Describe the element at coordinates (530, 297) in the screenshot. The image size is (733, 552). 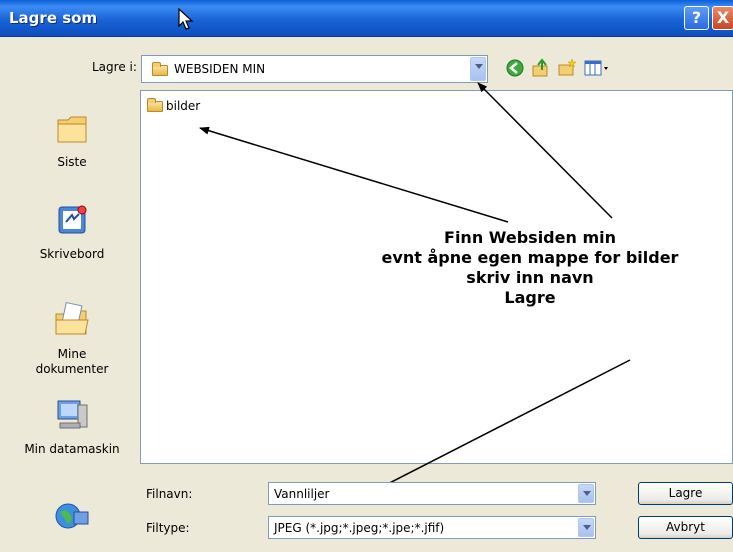
I see `annotation-line-4: Lagre` at that location.